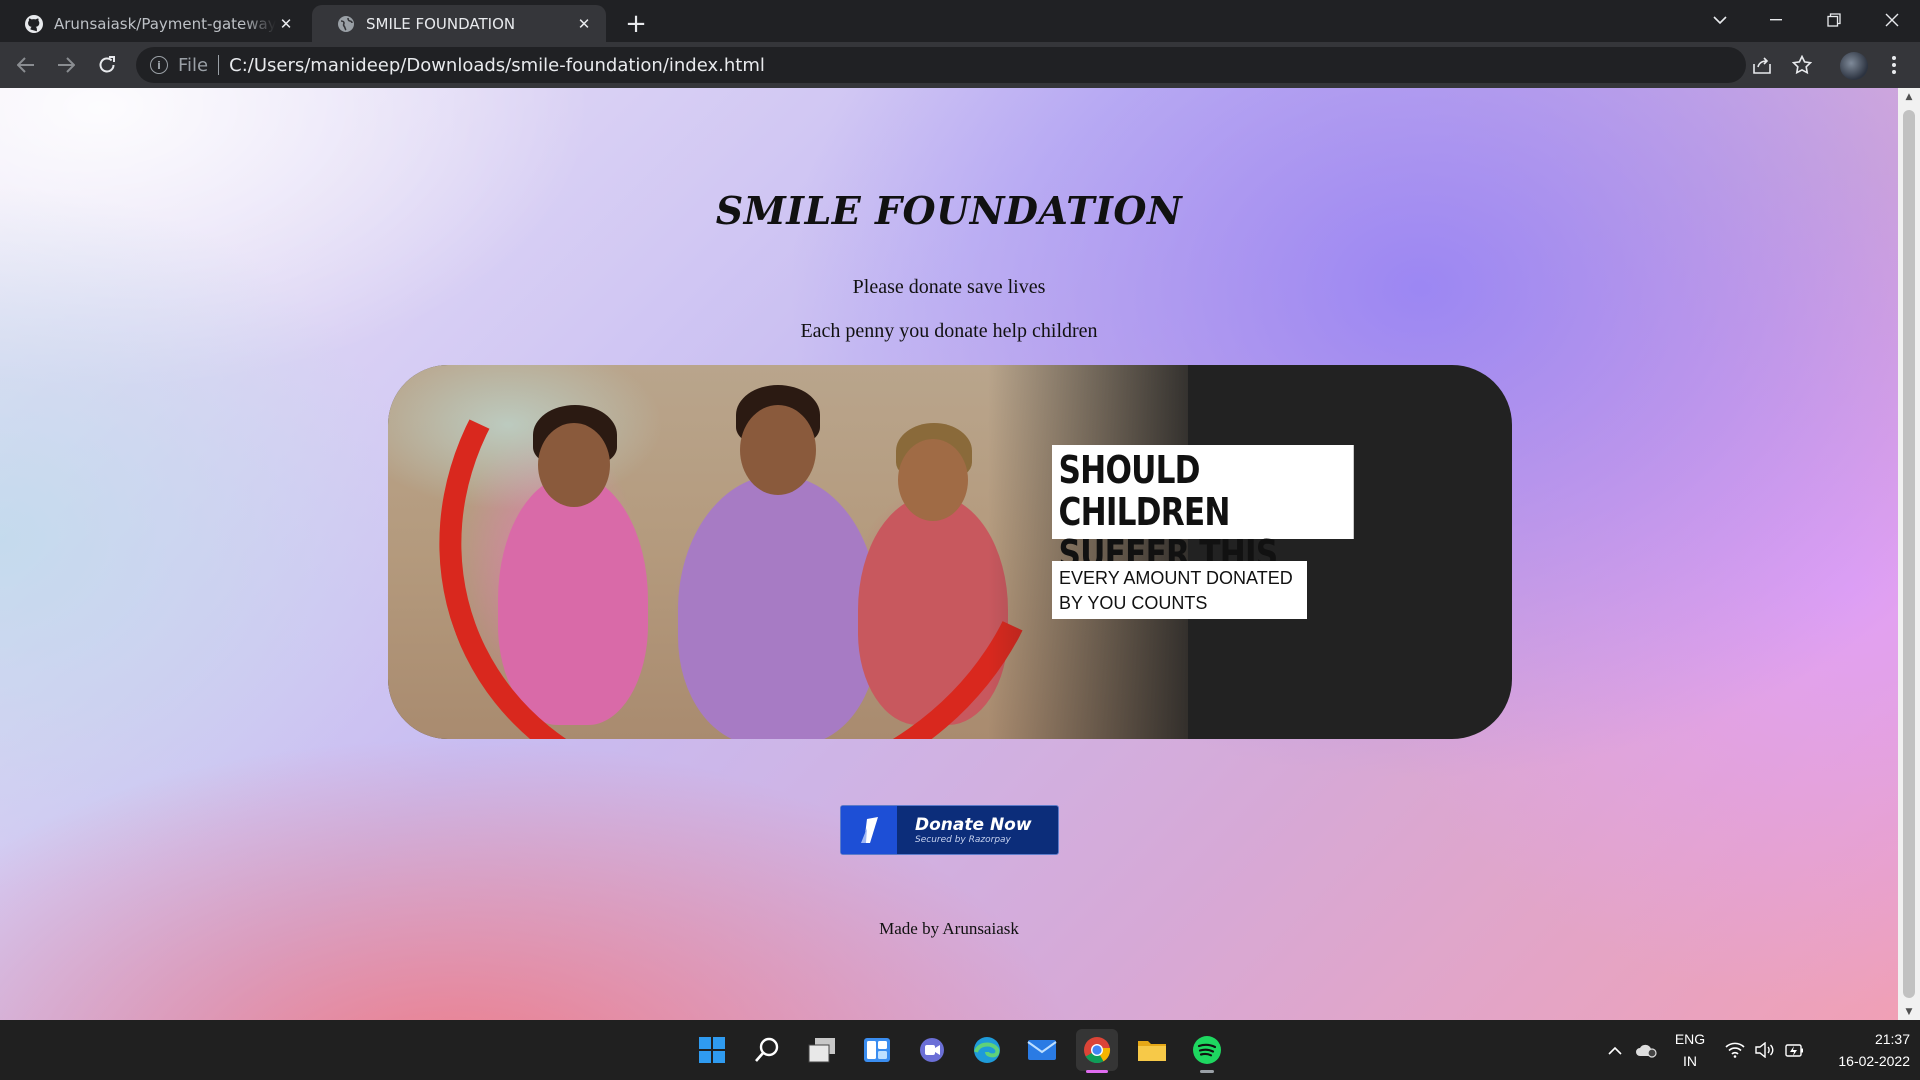 The height and width of the screenshot is (1080, 1920). I want to click on search-icon, so click(767, 1050).